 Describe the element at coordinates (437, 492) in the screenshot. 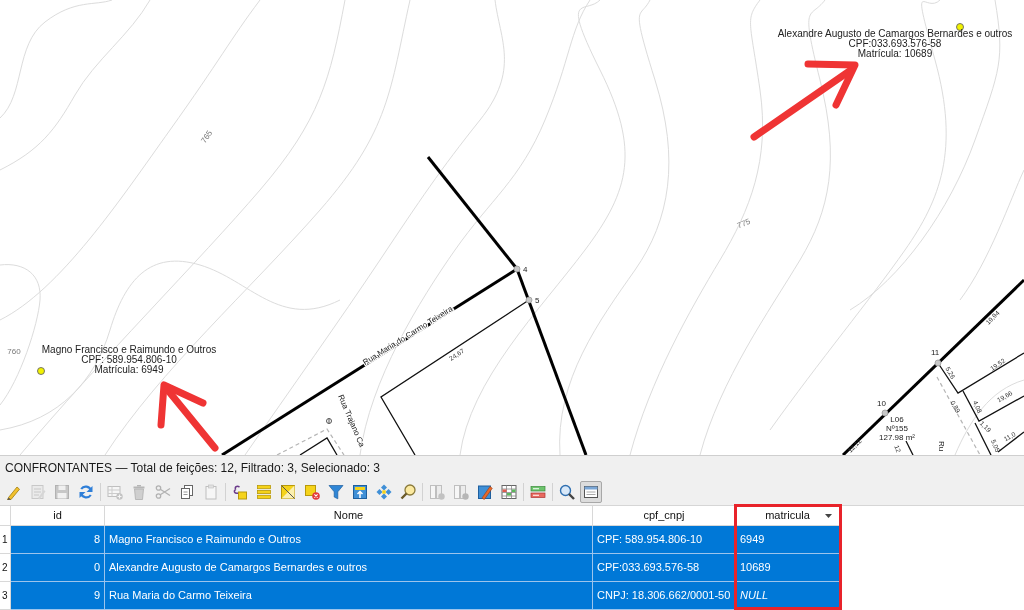

I see `column-plus-icon` at that location.